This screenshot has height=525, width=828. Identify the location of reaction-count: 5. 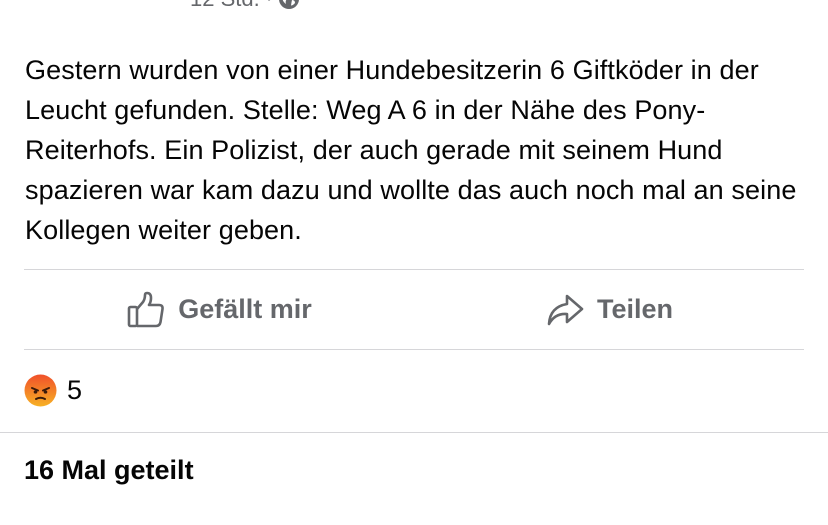
(75, 389).